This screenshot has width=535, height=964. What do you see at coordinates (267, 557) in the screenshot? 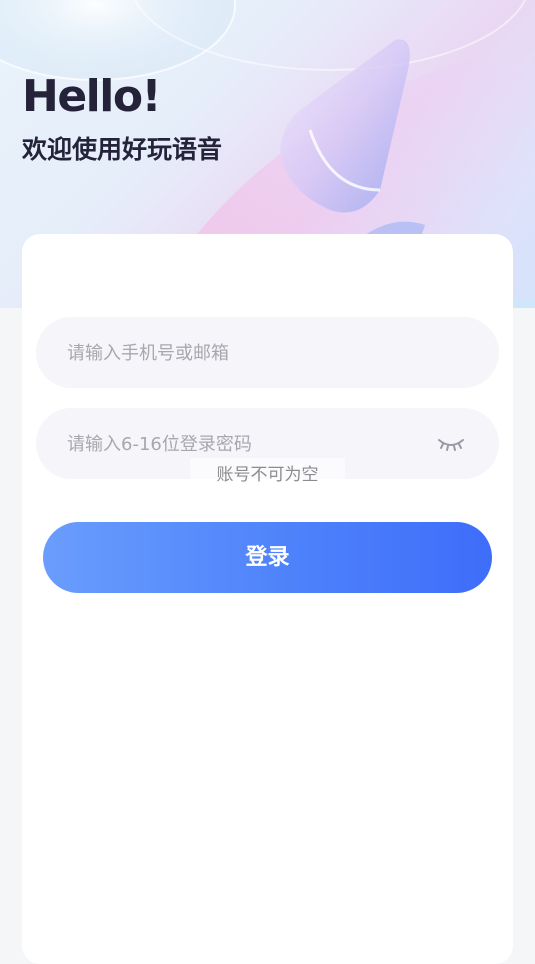
I see `login-button: 登录` at bounding box center [267, 557].